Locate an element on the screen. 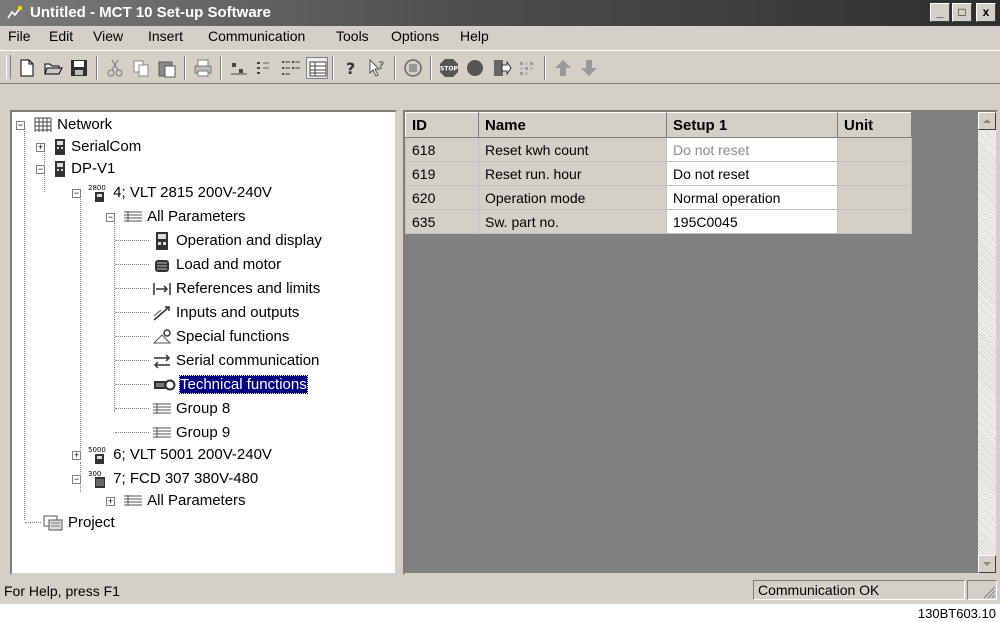 This screenshot has width=1000, height=622. tree-item-network: − Network is located at coordinates (64, 125).